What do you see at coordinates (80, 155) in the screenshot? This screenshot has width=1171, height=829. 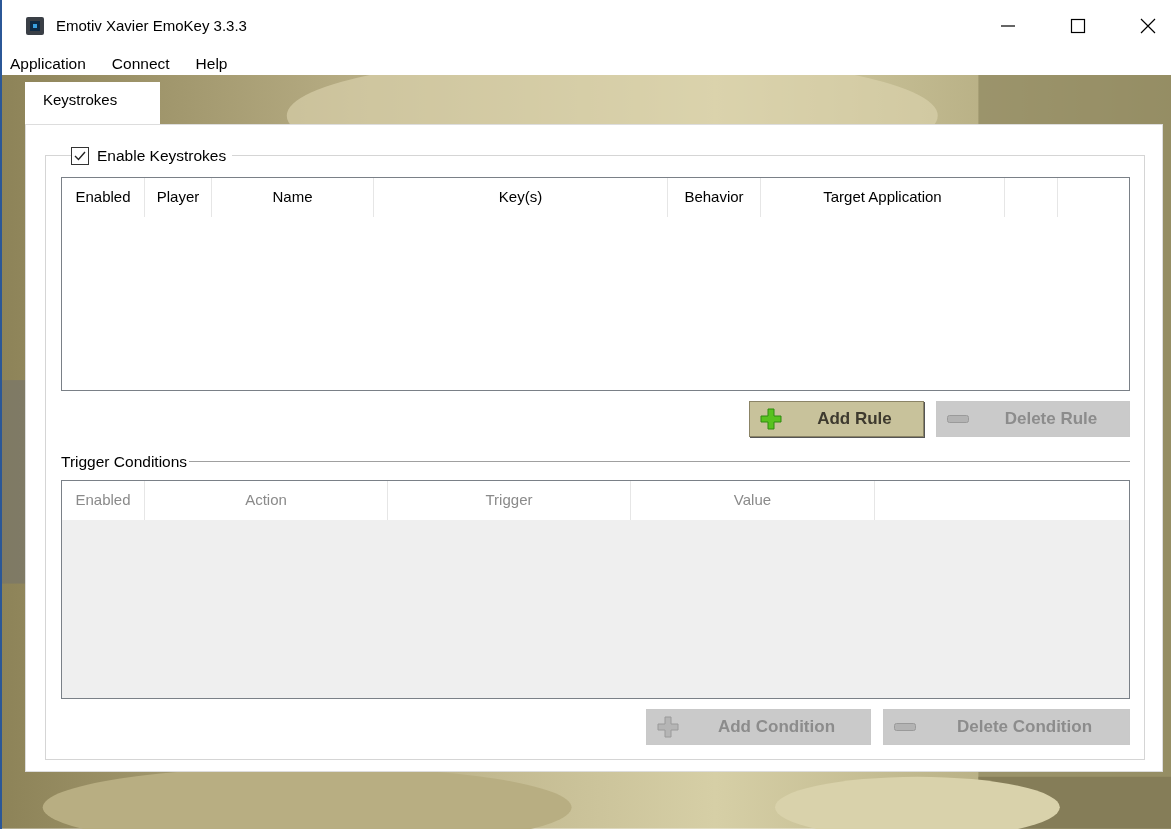 I see `checkbox` at bounding box center [80, 155].